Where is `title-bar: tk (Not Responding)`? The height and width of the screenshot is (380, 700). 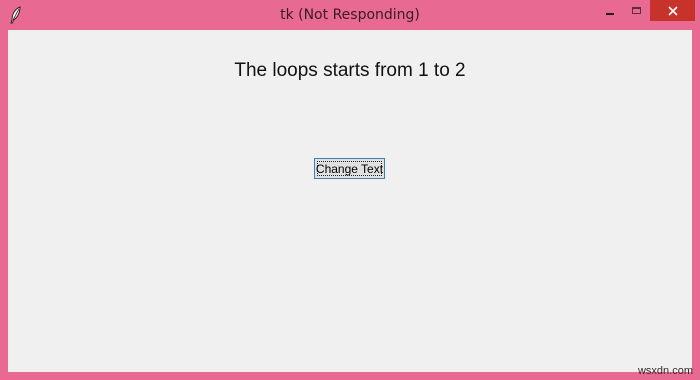
title-bar: tk (Not Responding) is located at coordinates (350, 15).